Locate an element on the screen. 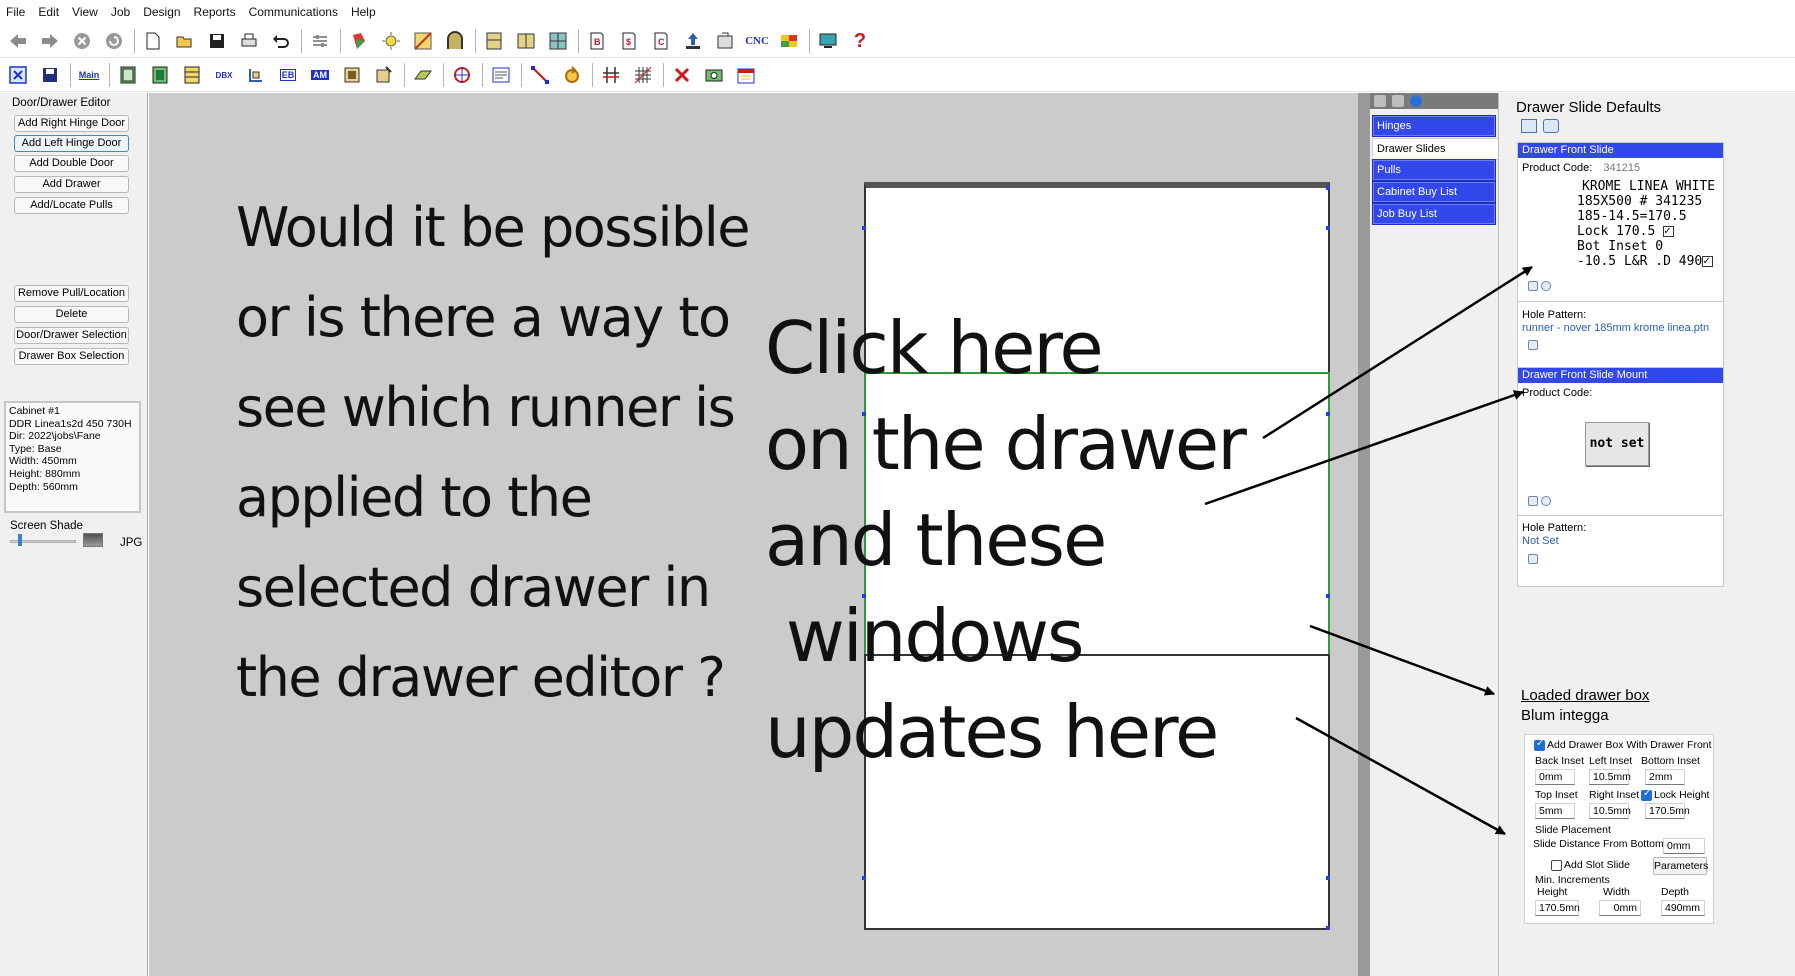  nav-drawer-slides: Drawer Slides is located at coordinates (1438, 149).